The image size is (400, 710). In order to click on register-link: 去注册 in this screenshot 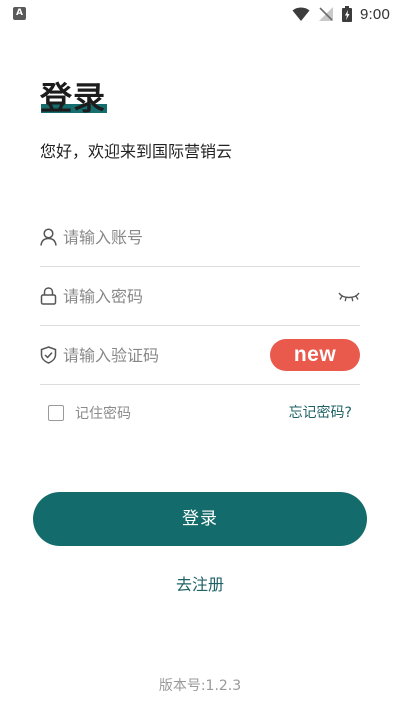, I will do `click(200, 585)`.